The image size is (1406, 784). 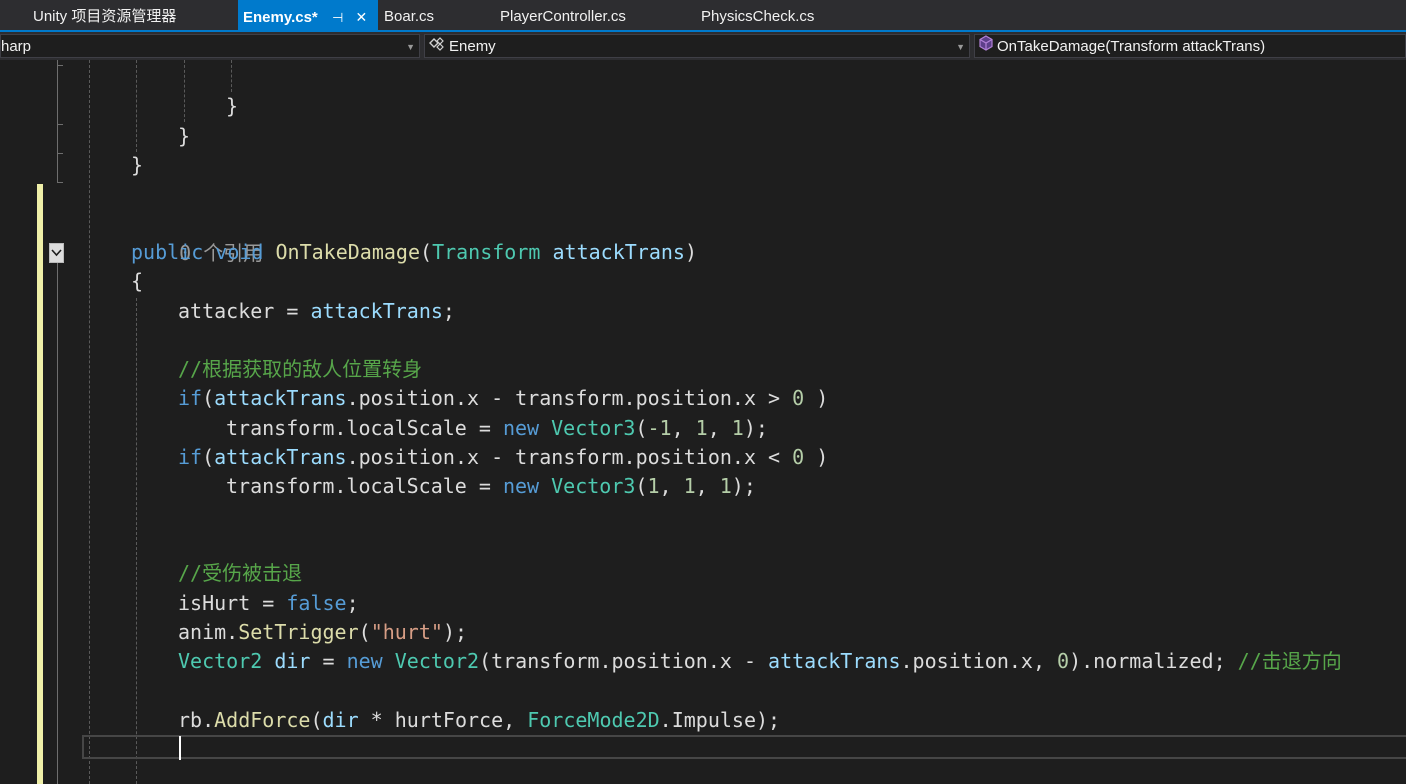 I want to click on code-line: isHurt = false;, so click(x=268, y=603).